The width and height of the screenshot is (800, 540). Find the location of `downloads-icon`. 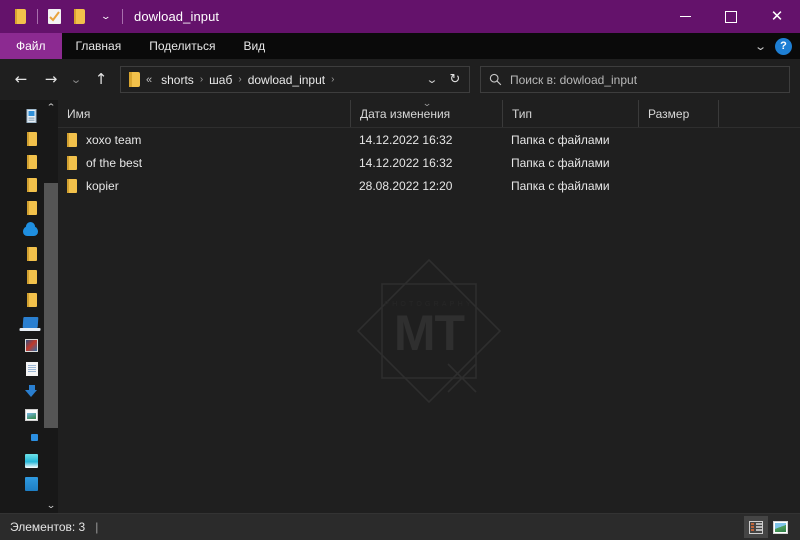

downloads-icon is located at coordinates (31, 391).